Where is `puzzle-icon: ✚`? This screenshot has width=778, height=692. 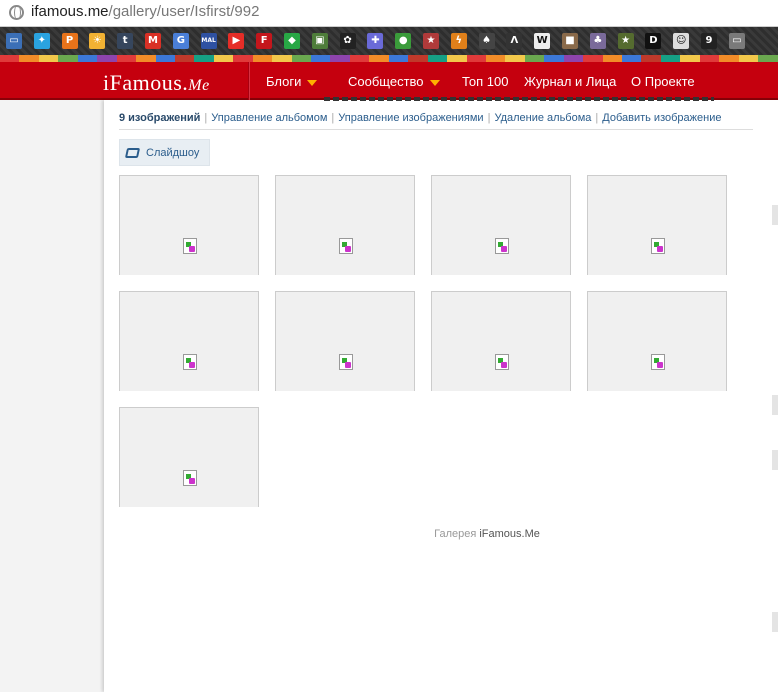 puzzle-icon: ✚ is located at coordinates (375, 41).